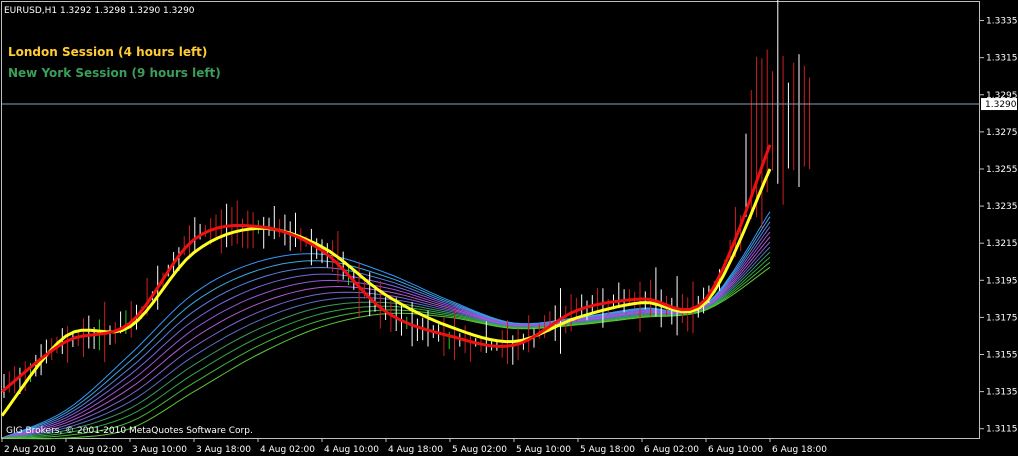 The image size is (1018, 456). Describe the element at coordinates (1002, 244) in the screenshot. I see `price-tick-label-6: 1.3215` at that location.